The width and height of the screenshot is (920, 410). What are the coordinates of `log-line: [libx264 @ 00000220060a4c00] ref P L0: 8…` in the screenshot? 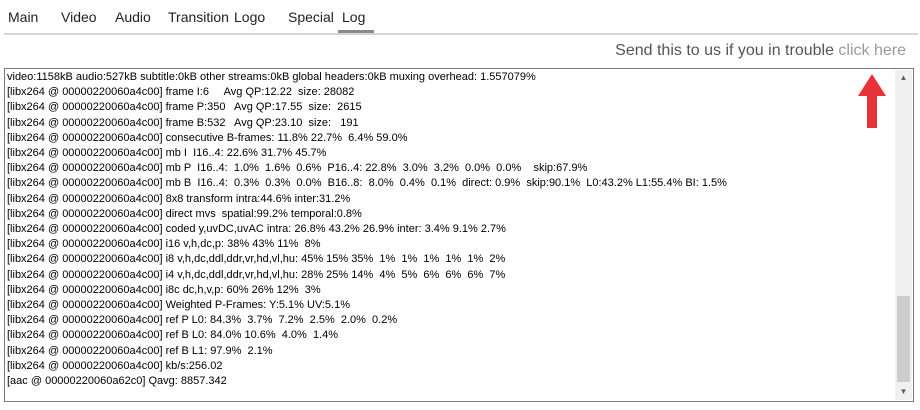 It's located at (202, 320).